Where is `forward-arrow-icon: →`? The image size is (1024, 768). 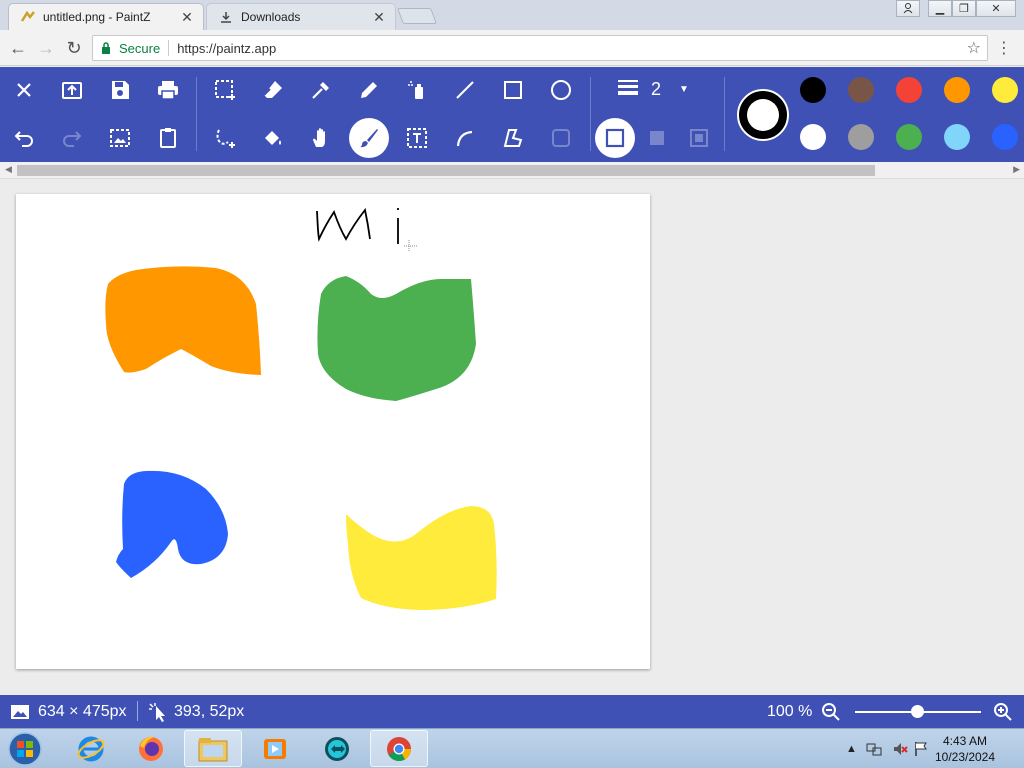
forward-arrow-icon: → is located at coordinates (46, 48).